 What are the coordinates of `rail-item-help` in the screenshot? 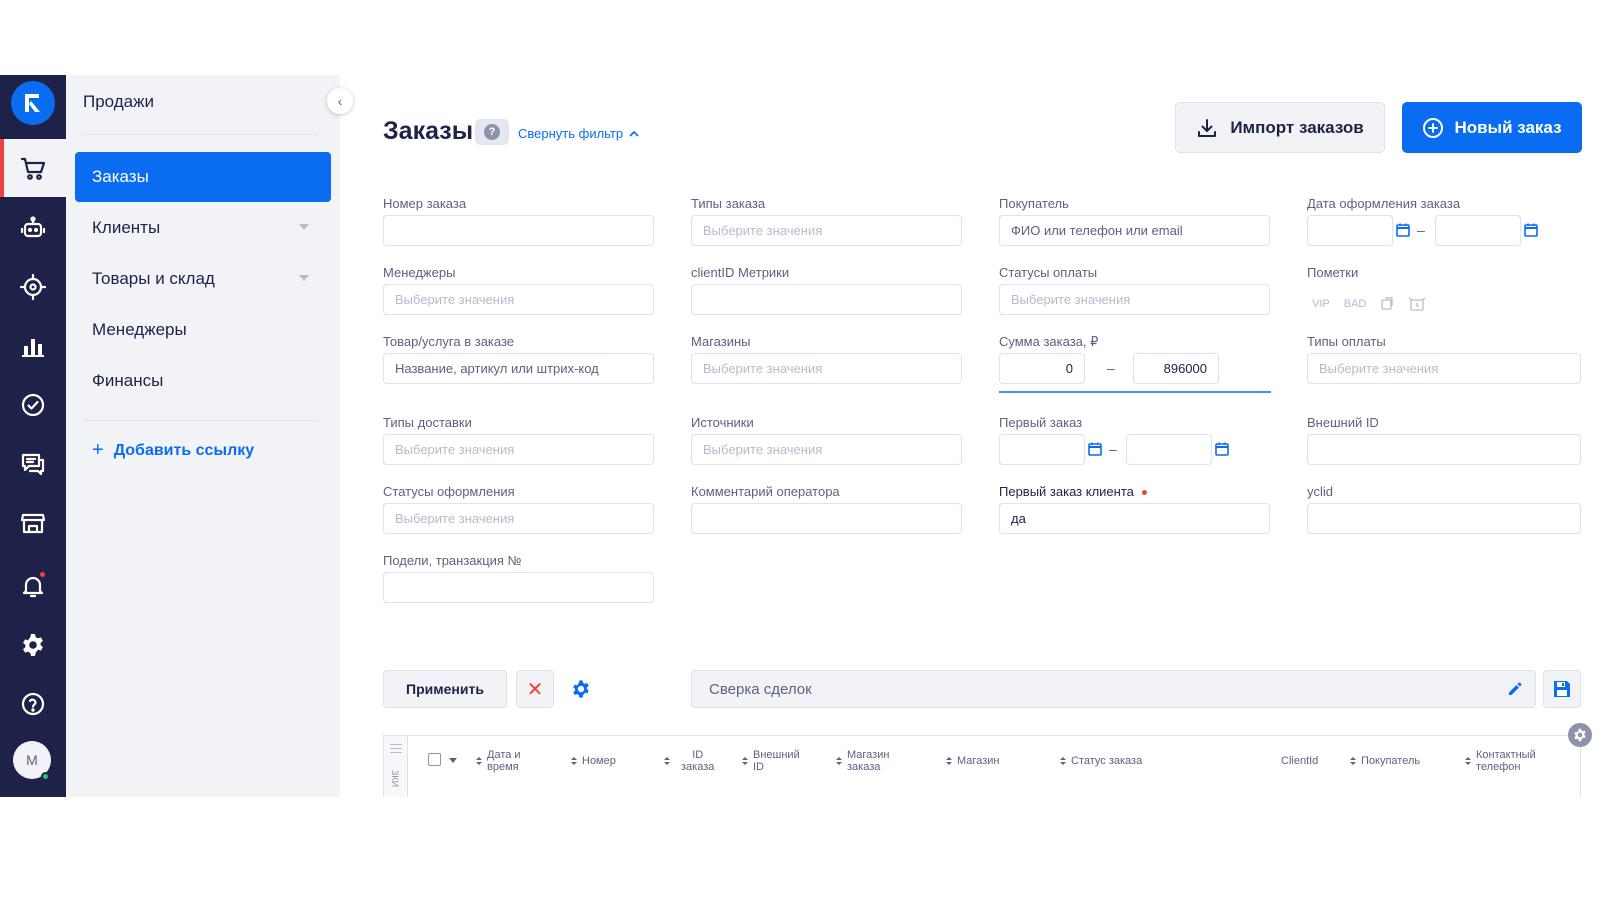 It's located at (33, 704).